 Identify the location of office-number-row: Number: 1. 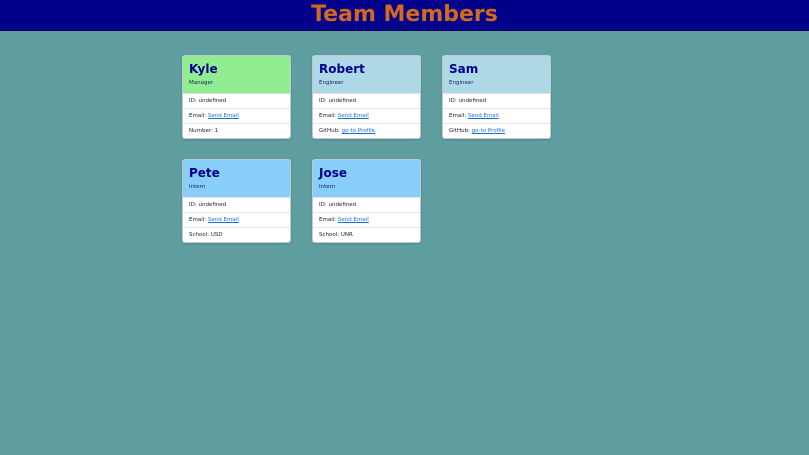
(236, 130).